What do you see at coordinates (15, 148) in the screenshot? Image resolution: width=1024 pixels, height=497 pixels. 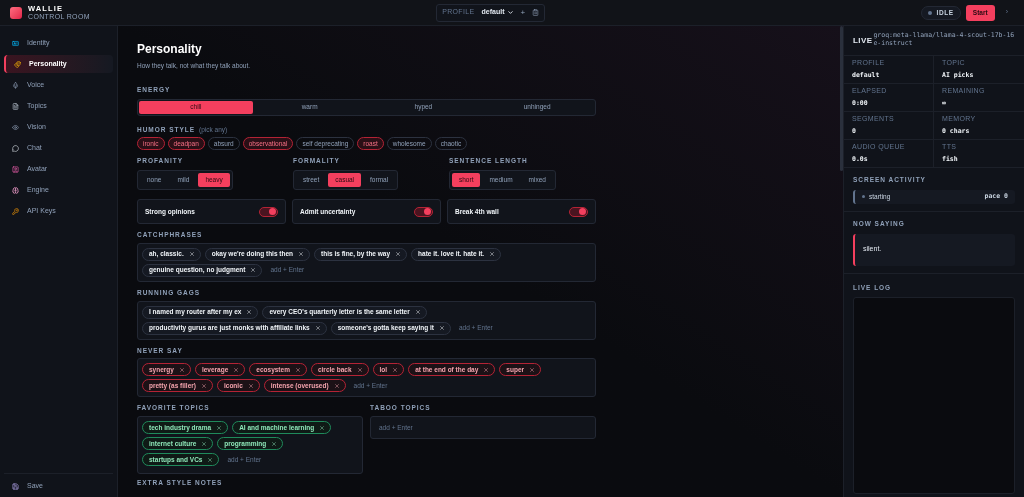 I see `speech-bubble-icon` at bounding box center [15, 148].